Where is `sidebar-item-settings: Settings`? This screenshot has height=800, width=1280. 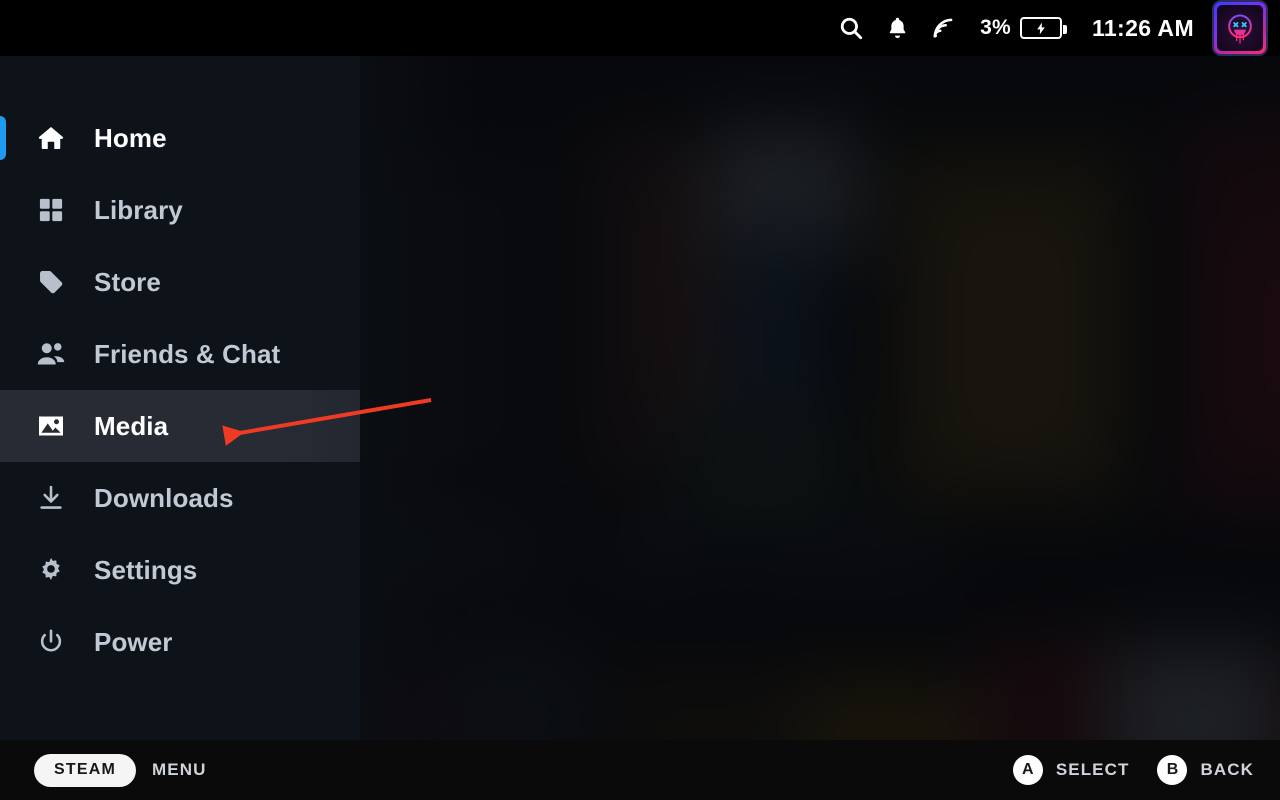
sidebar-item-settings: Settings is located at coordinates (180, 570).